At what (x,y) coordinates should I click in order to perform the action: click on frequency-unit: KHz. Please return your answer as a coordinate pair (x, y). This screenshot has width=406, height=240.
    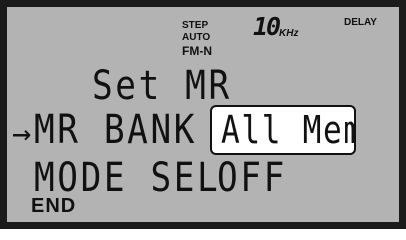
    Looking at the image, I should click on (289, 33).